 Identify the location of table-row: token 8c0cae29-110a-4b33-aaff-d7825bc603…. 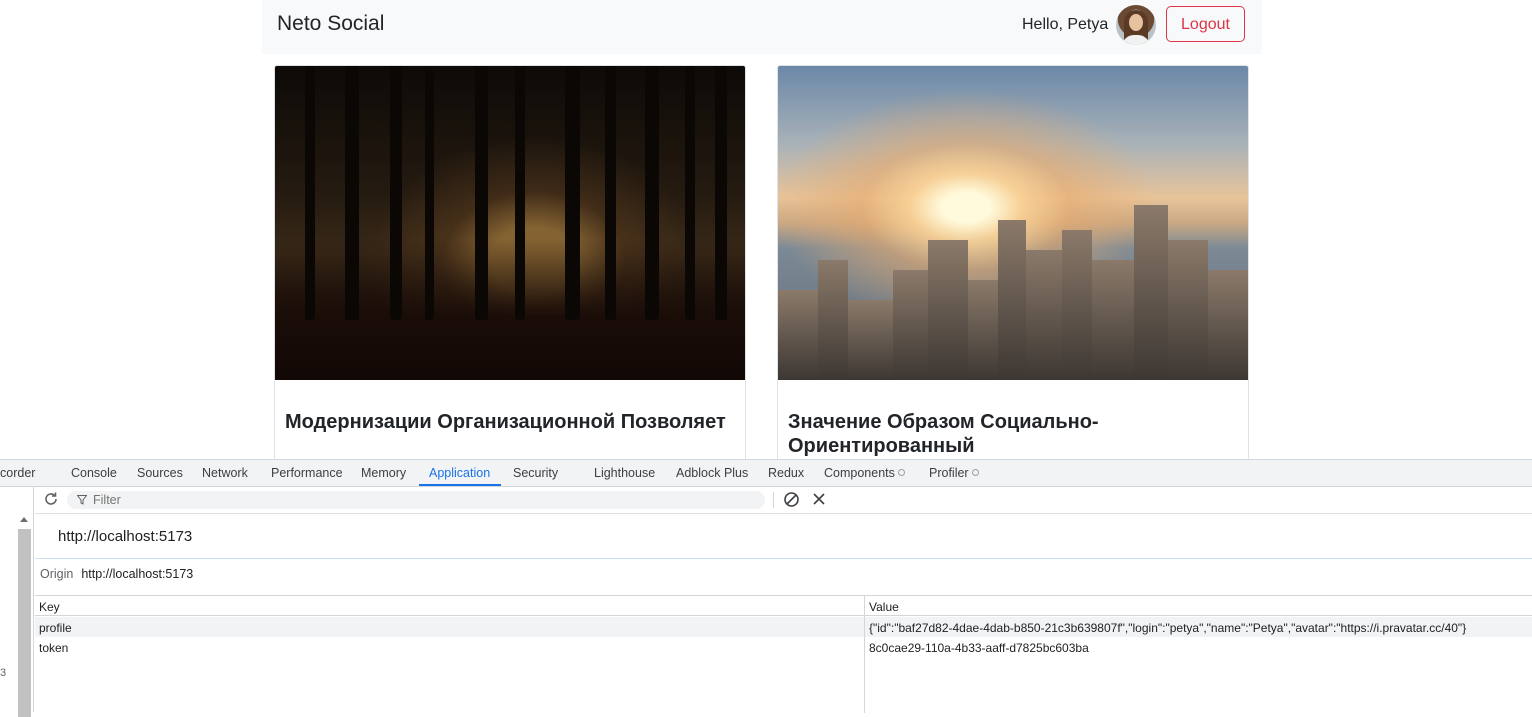
(783, 647).